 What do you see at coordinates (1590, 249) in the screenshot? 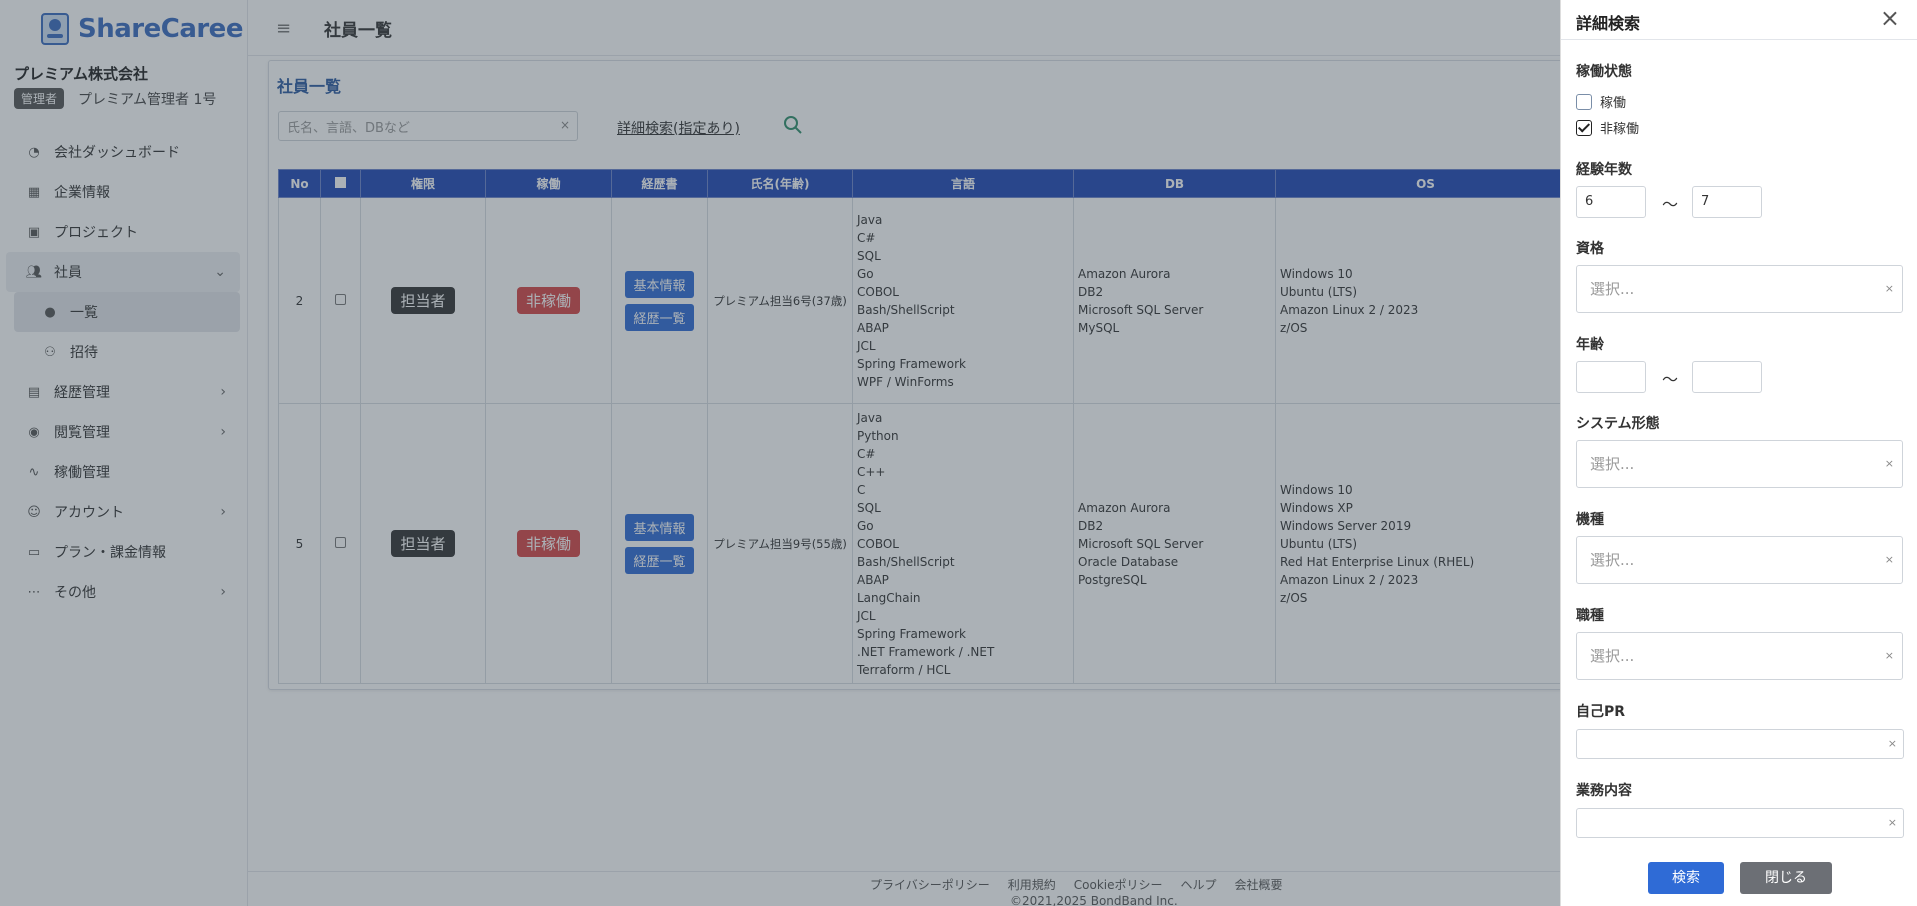
I see `qualification-label: 資格` at bounding box center [1590, 249].